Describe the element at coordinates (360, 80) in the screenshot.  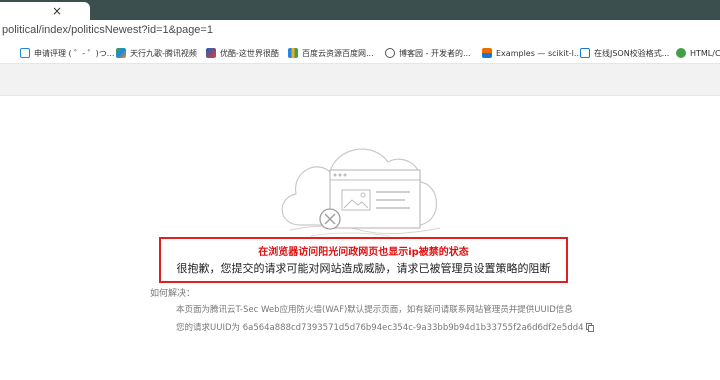
I see `page-header-band` at that location.